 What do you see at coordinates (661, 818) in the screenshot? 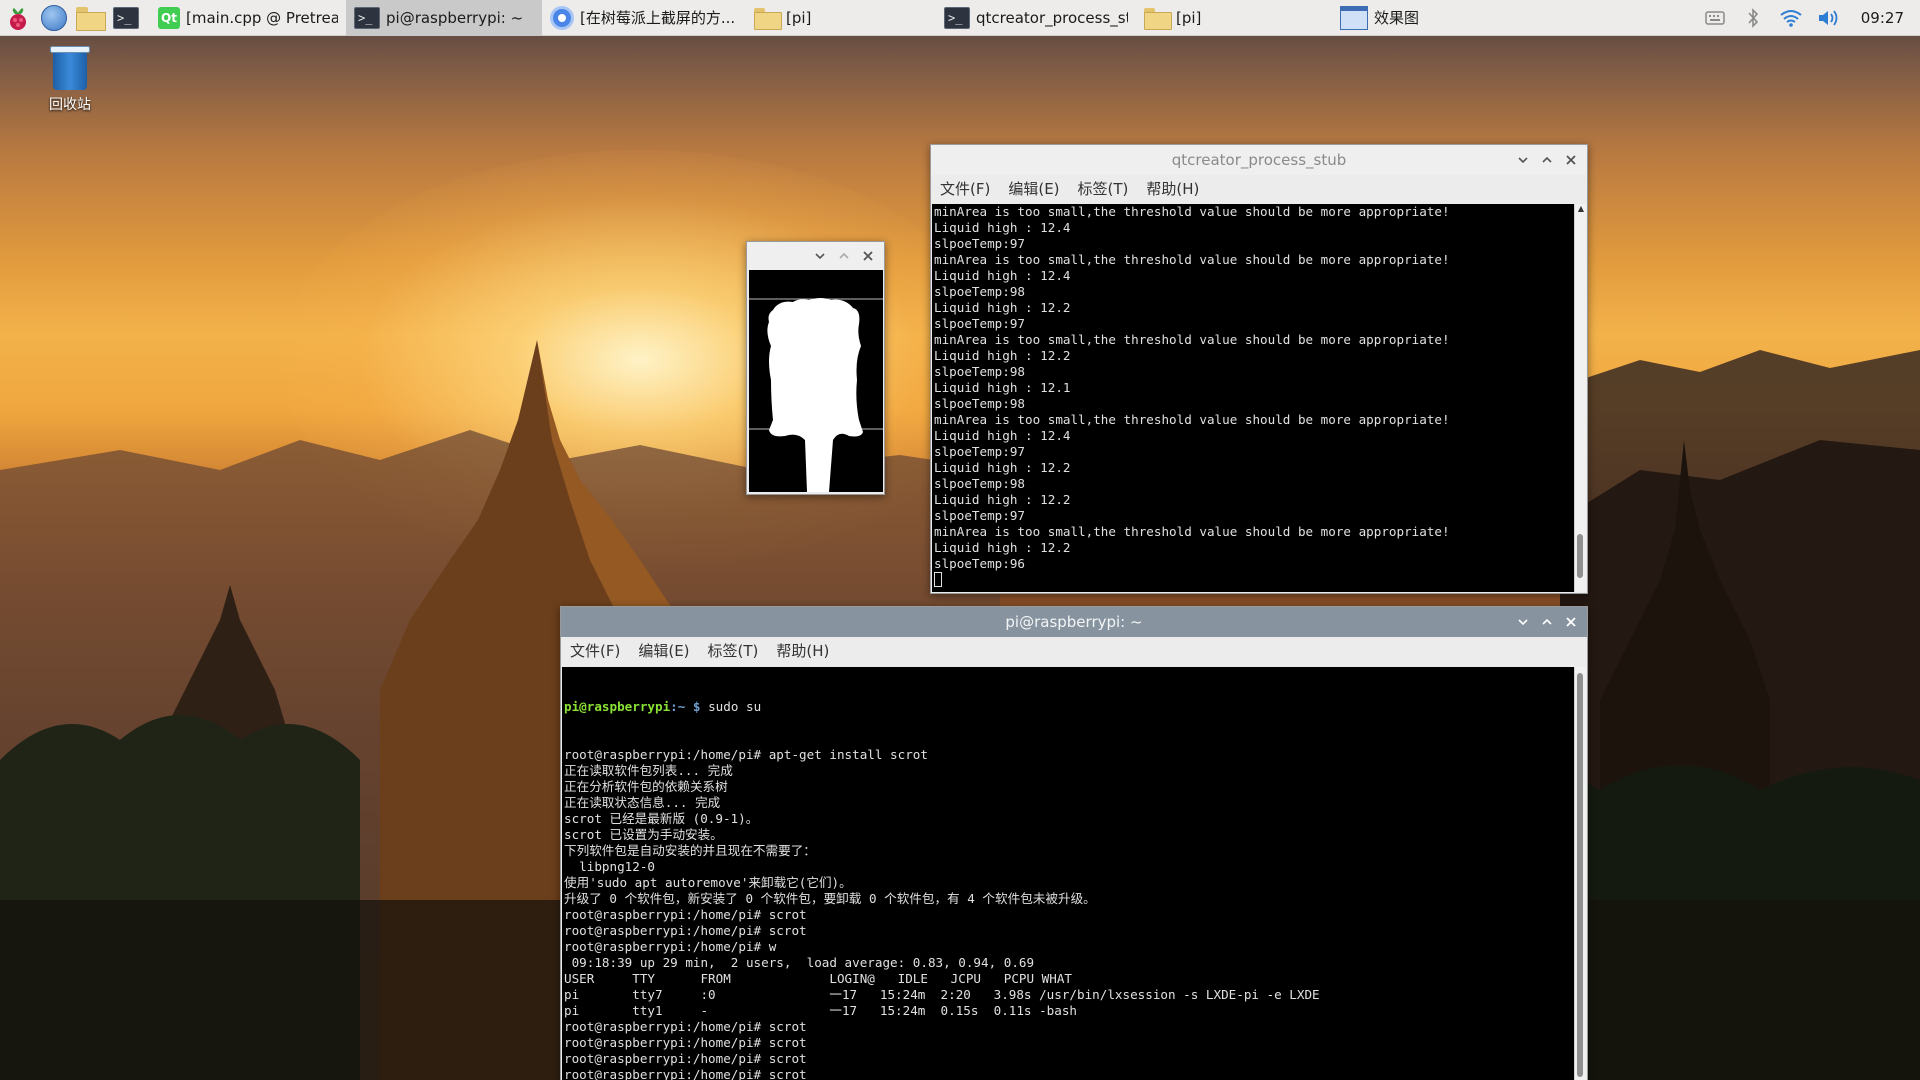
I see `terminal-line: scrot 已经是最新版 (0.9-1)。` at bounding box center [661, 818].